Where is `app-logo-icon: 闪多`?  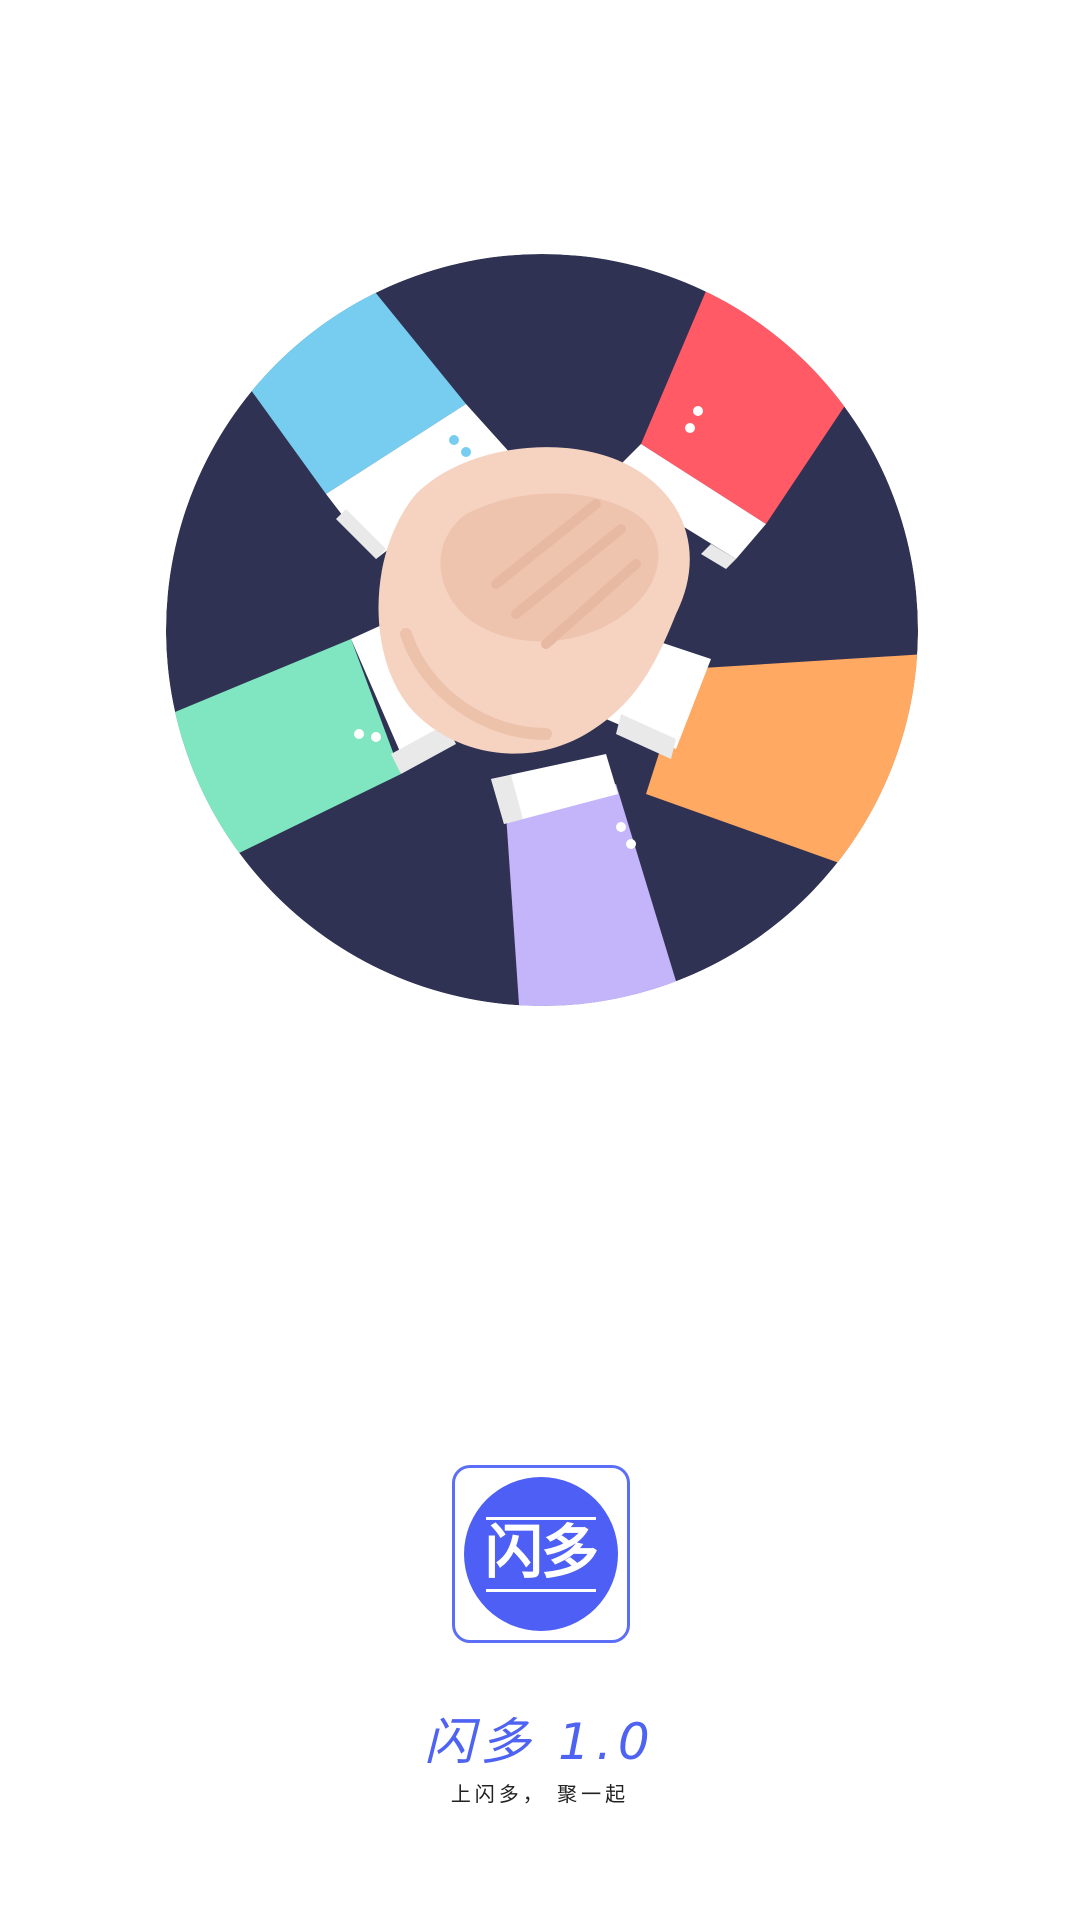 app-logo-icon: 闪多 is located at coordinates (541, 1554).